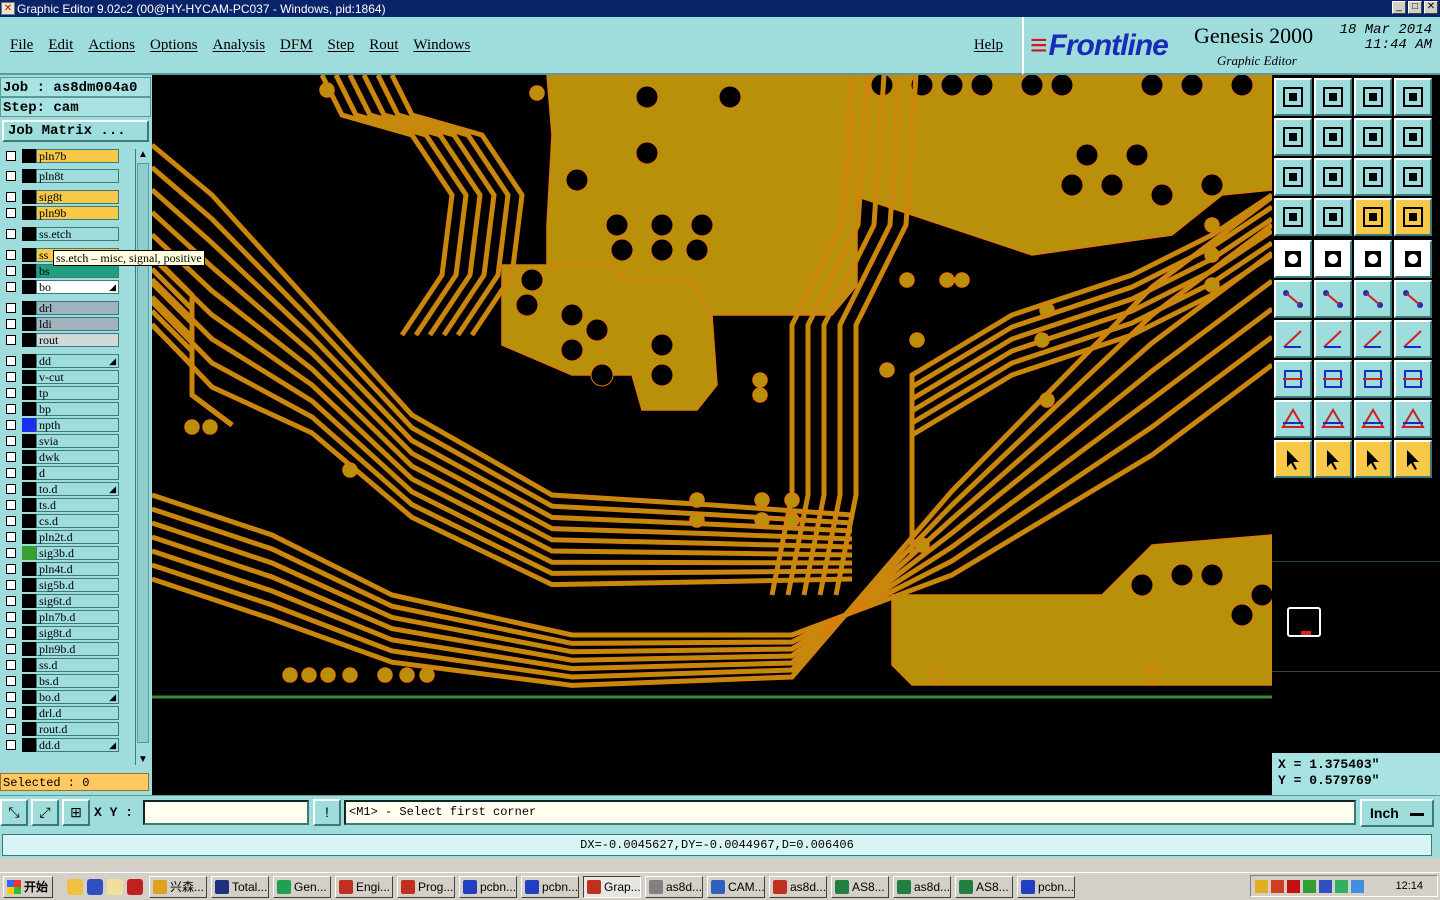 This screenshot has height=900, width=1440. What do you see at coordinates (1293, 97) in the screenshot?
I see `home-view-icon` at bounding box center [1293, 97].